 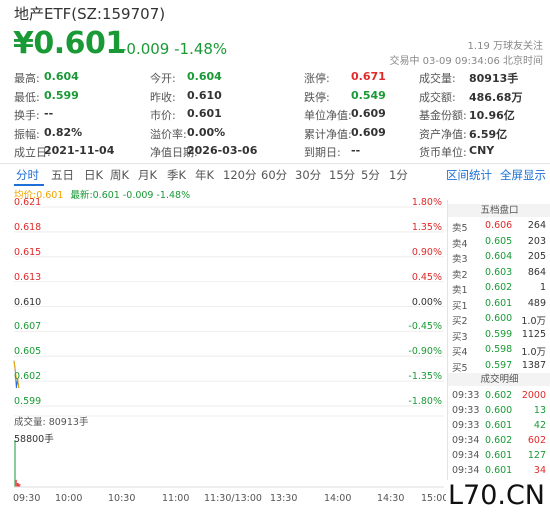 I want to click on trade-row: 09:34 0.601 127, so click(x=499, y=456).